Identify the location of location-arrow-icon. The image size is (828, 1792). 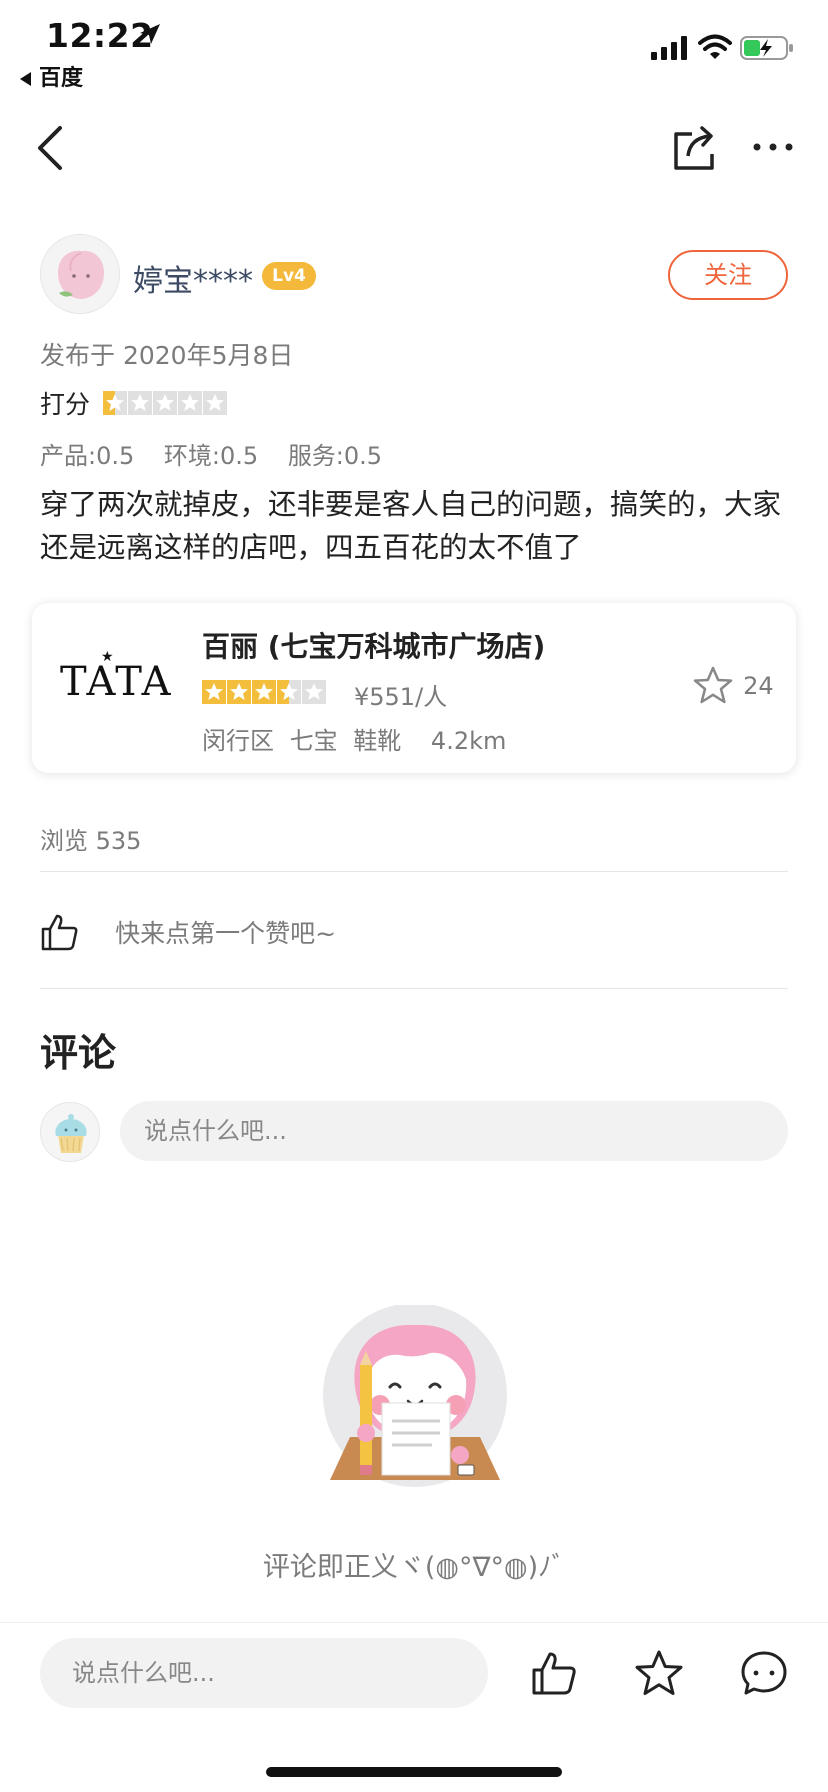
(150, 34).